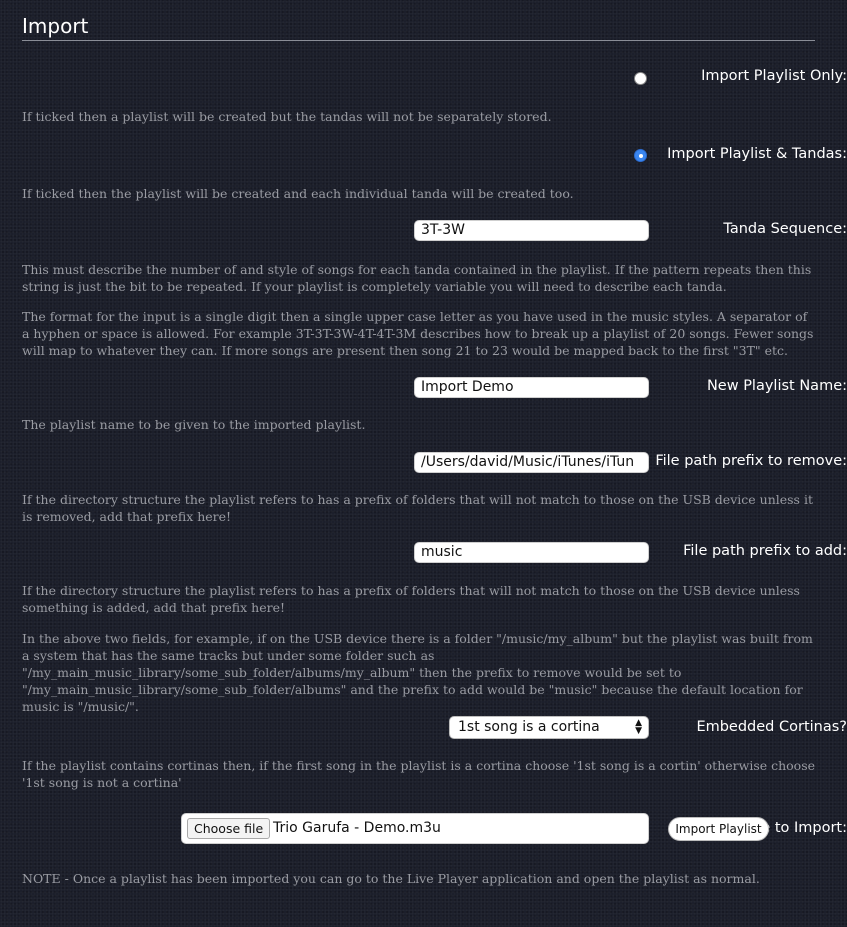  What do you see at coordinates (531, 230) in the screenshot?
I see `tanda-sequence-input: 3T-3W` at bounding box center [531, 230].